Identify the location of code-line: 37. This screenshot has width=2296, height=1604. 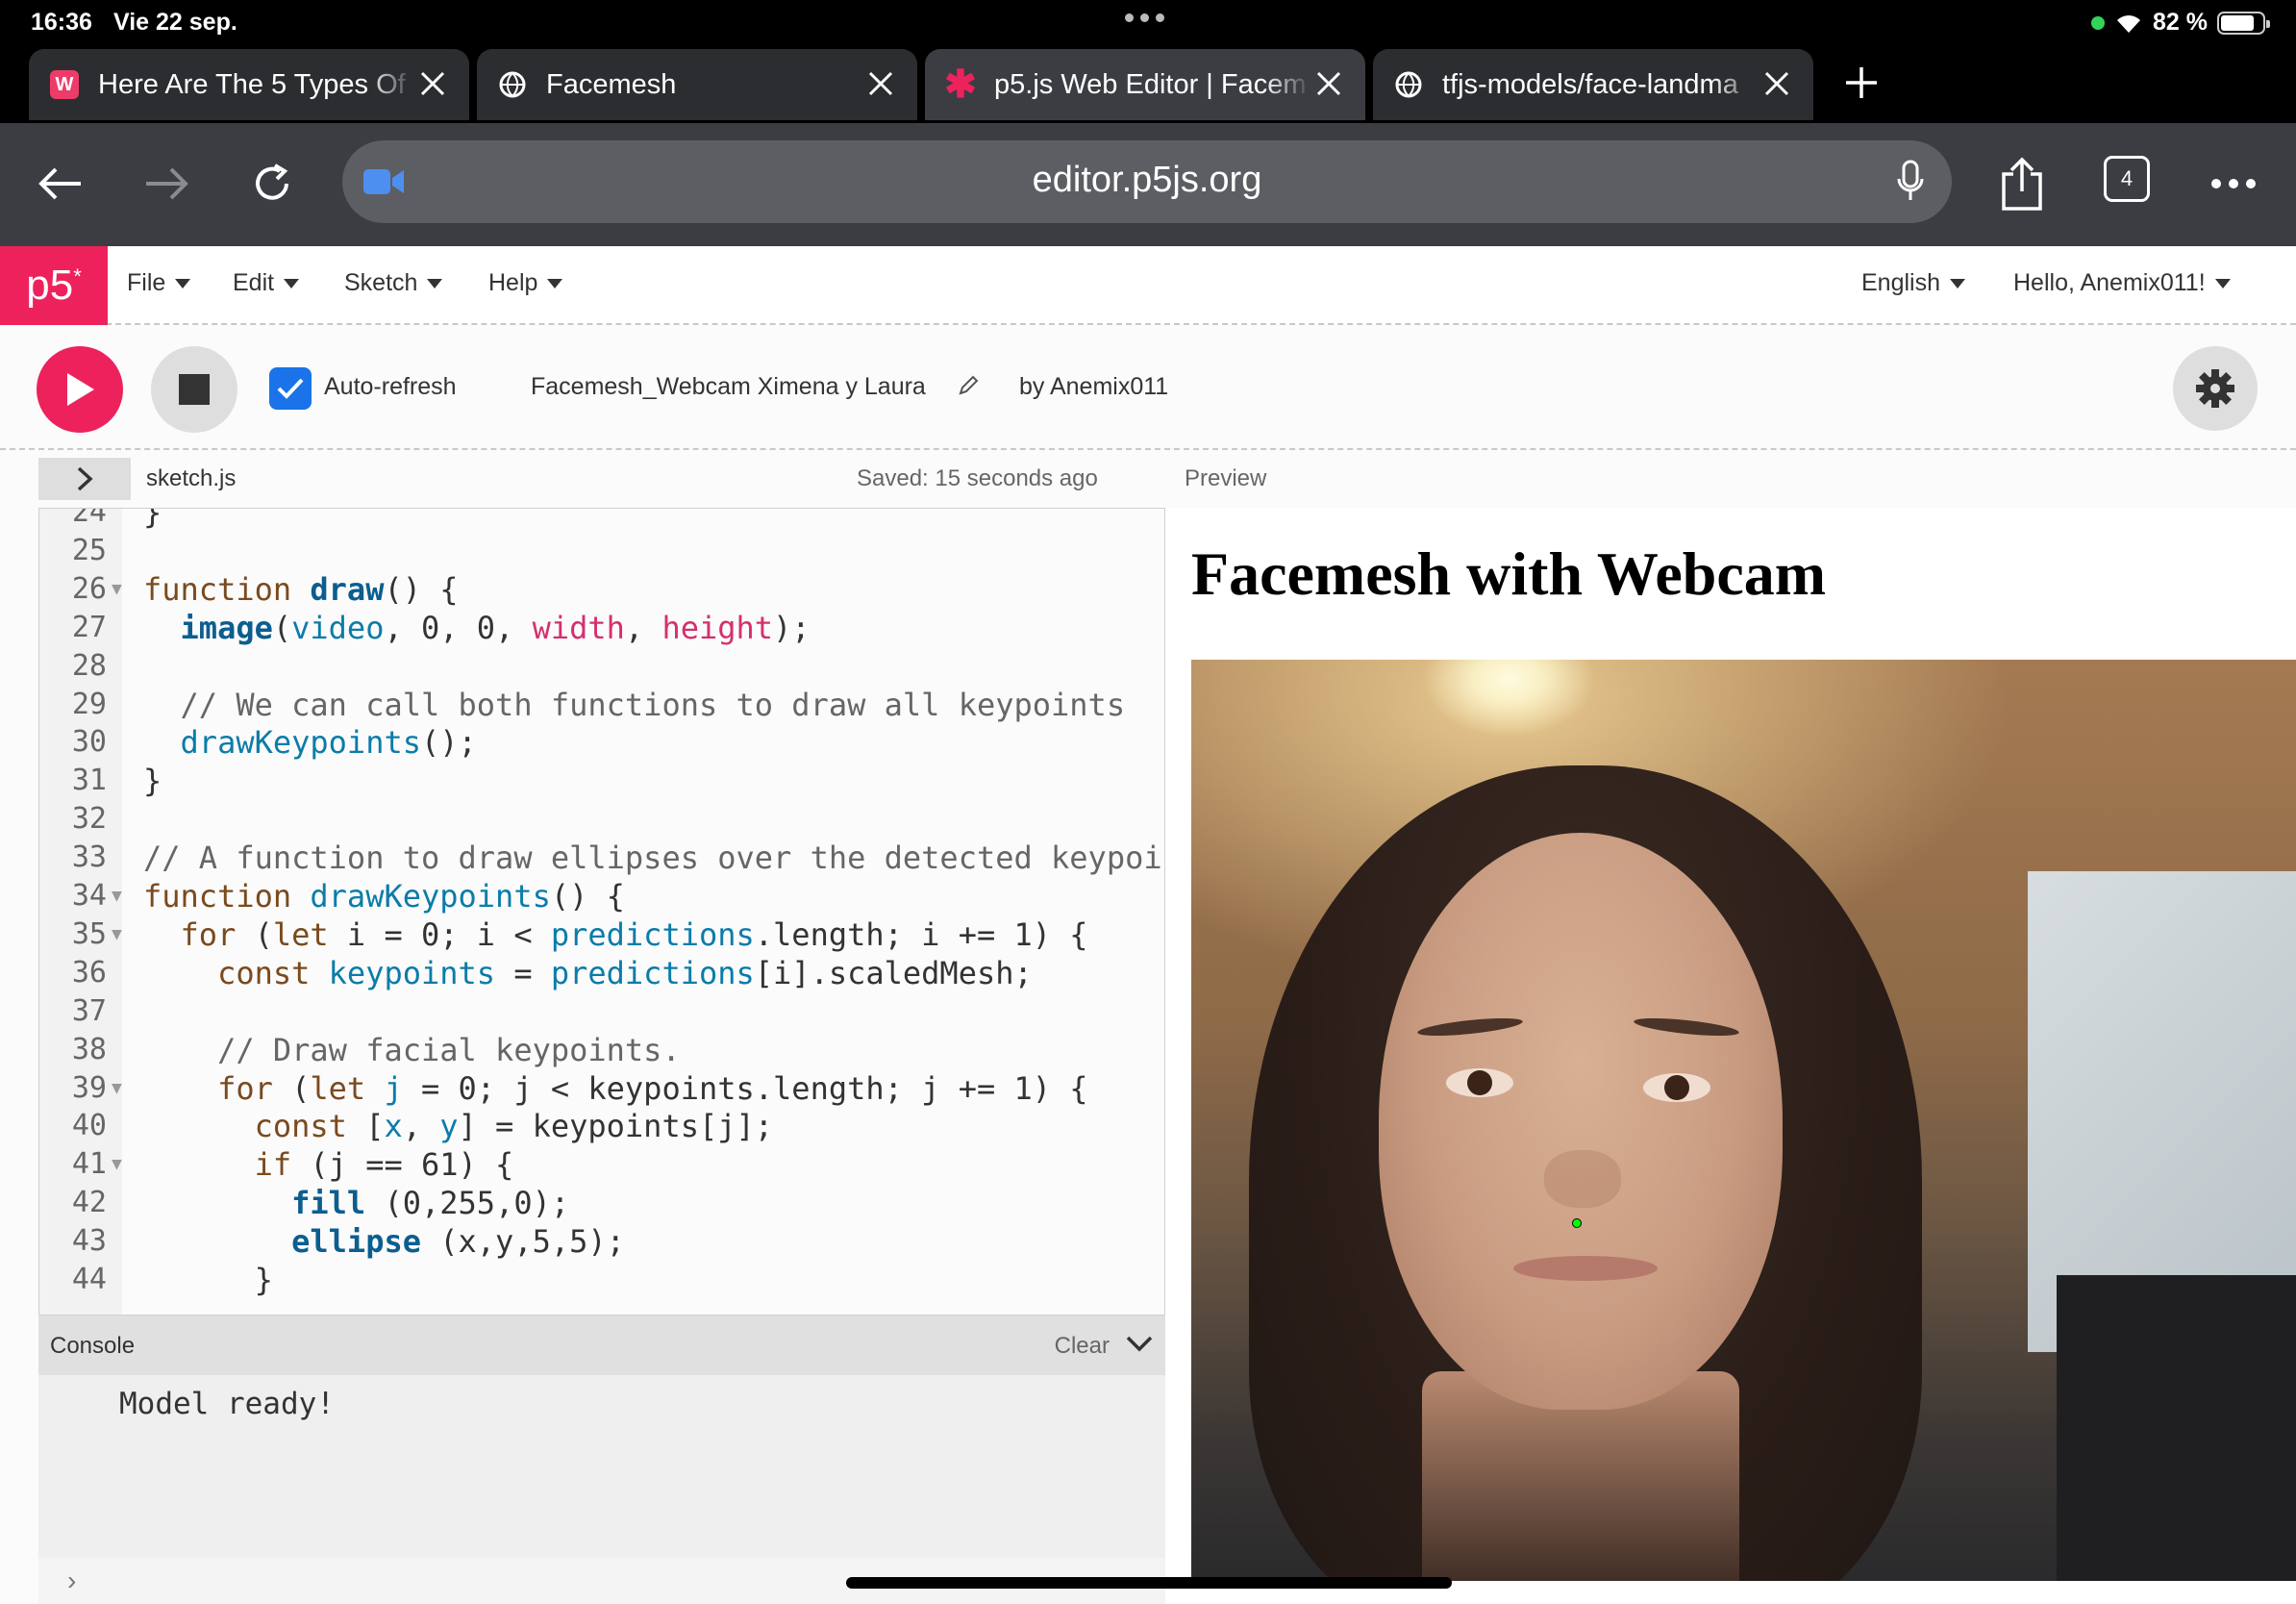
(601, 1012).